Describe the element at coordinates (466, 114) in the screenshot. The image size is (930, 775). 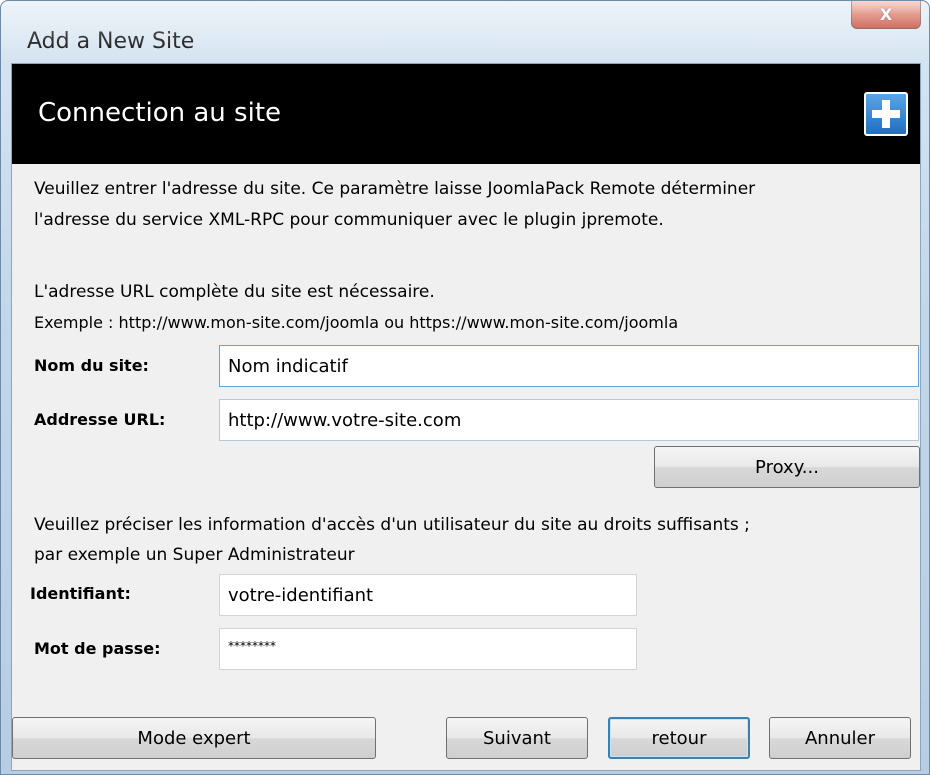
I see `header-banner: Connection au site` at that location.